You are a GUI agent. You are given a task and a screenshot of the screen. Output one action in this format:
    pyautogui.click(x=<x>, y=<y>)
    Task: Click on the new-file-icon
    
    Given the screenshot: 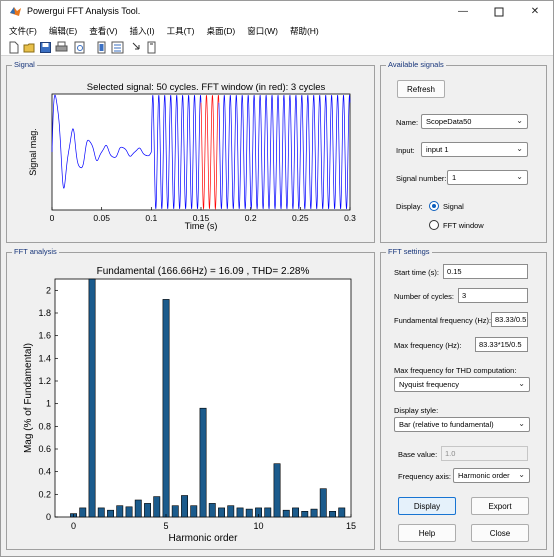 What is the action you would take?
    pyautogui.click(x=13, y=47)
    